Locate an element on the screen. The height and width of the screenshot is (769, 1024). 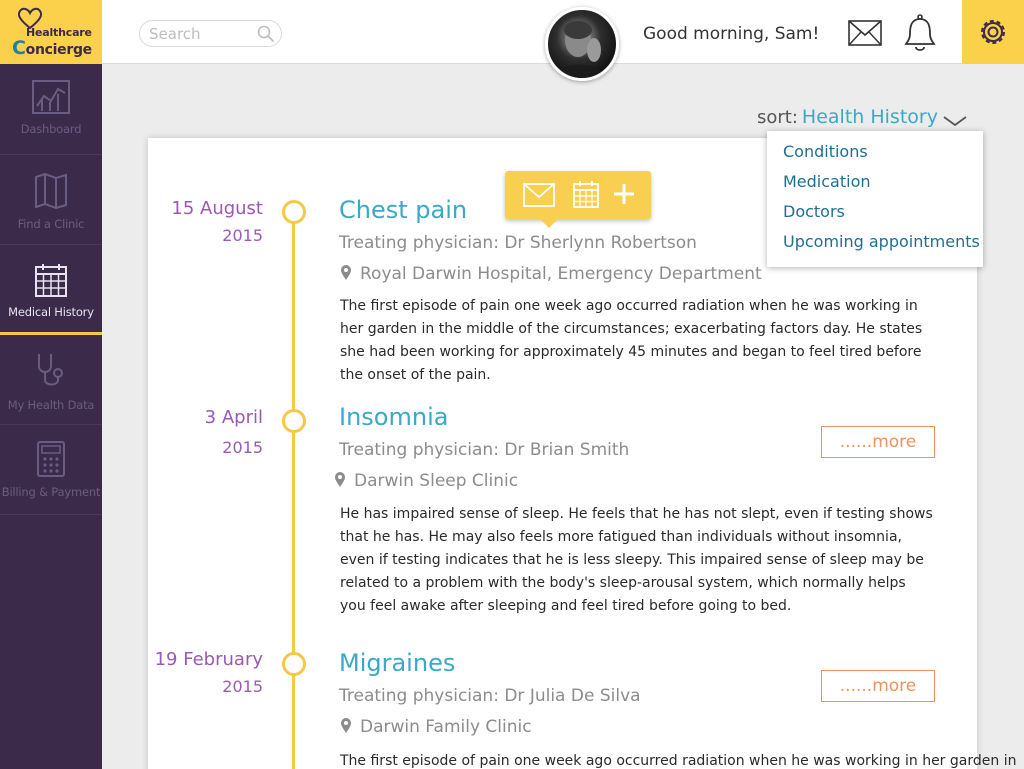
sort-value: Health History is located at coordinates (870, 117).